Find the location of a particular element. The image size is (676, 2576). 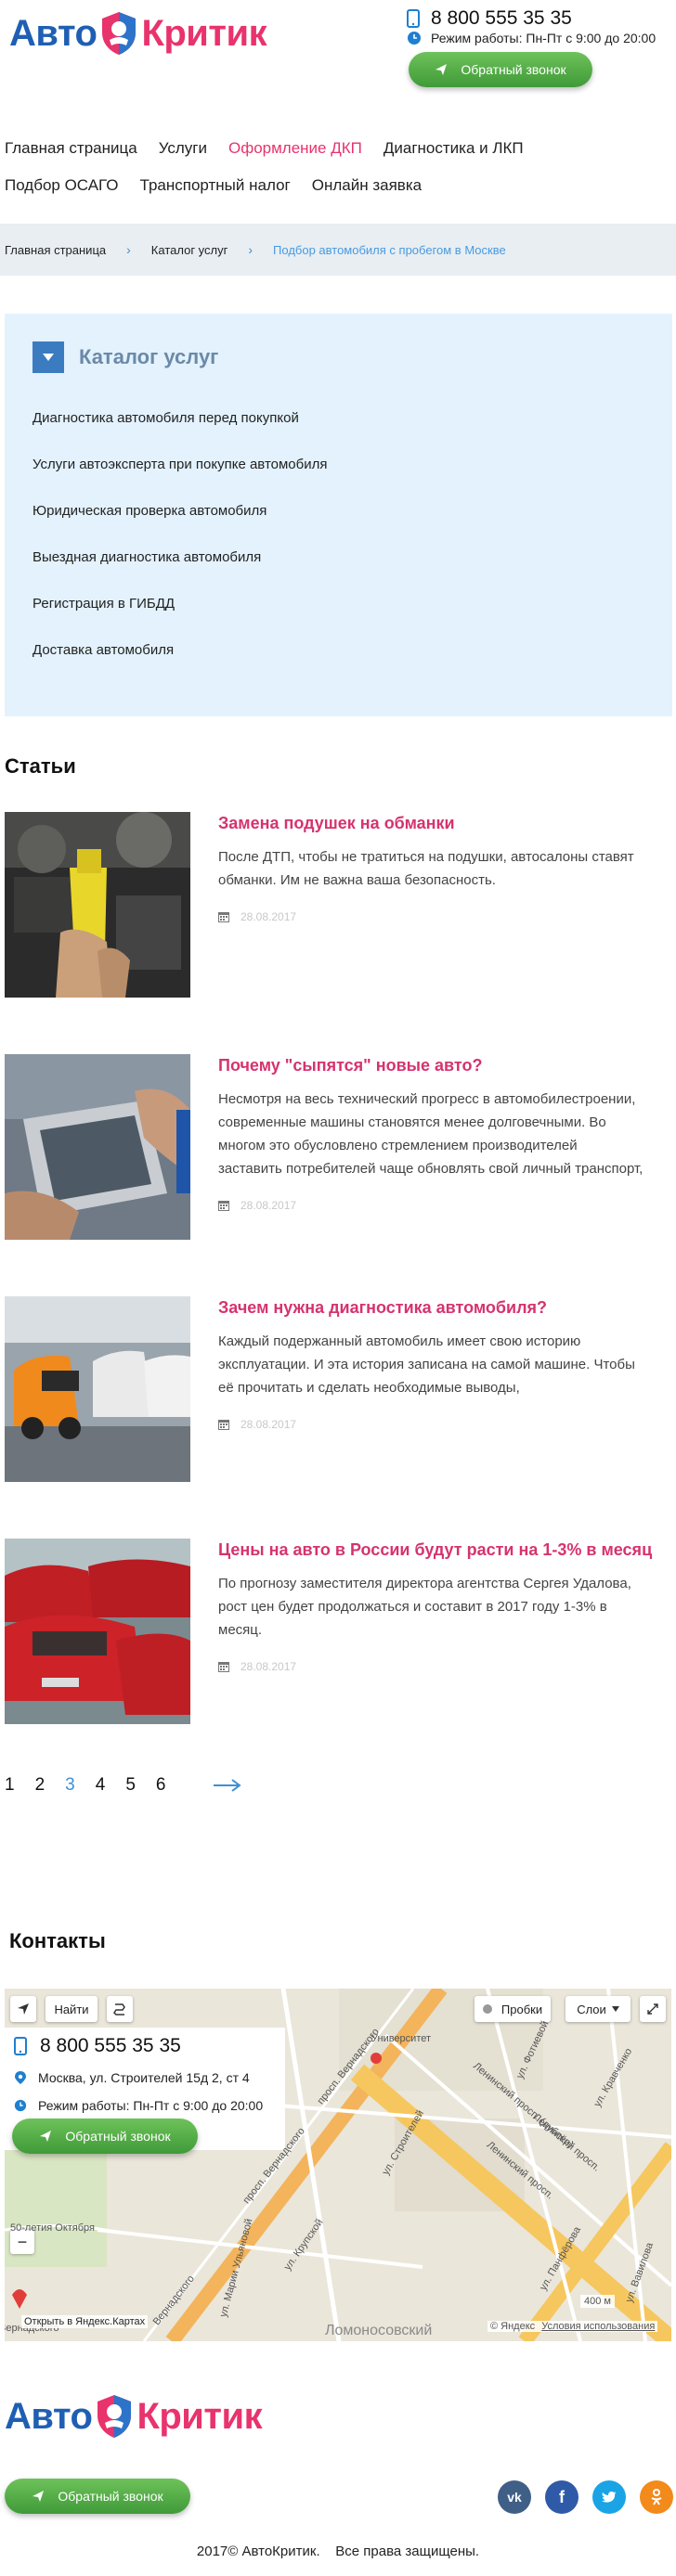

catalog-item: Регистрация в ГИБДД is located at coordinates (103, 604).